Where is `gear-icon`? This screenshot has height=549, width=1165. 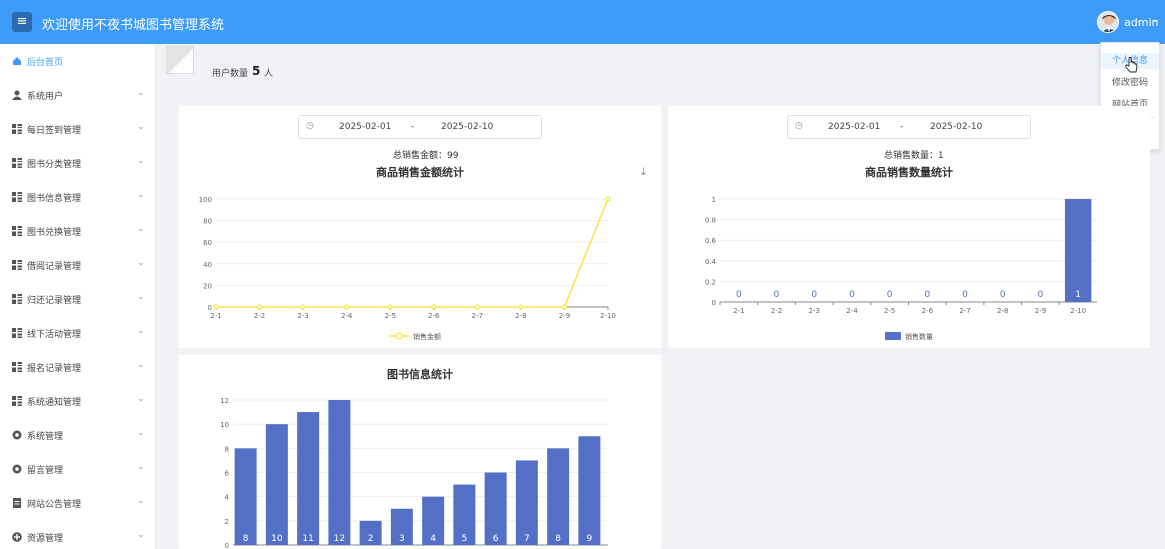
gear-icon is located at coordinates (17, 435).